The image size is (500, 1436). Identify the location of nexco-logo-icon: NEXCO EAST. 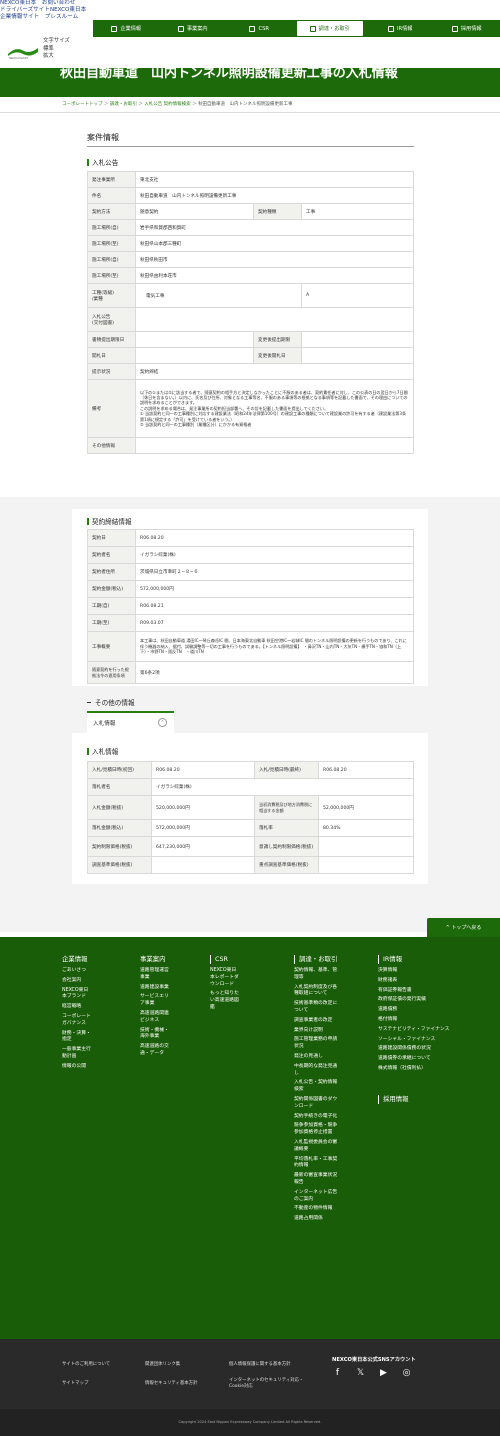
(23, 54).